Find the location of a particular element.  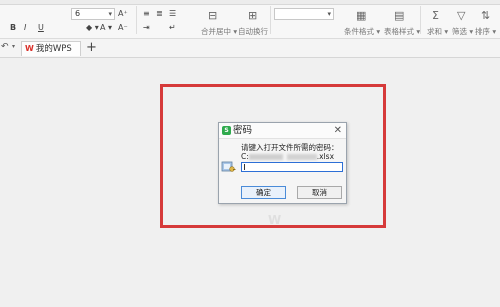

file-path: C: .xlsx is located at coordinates (287, 156).